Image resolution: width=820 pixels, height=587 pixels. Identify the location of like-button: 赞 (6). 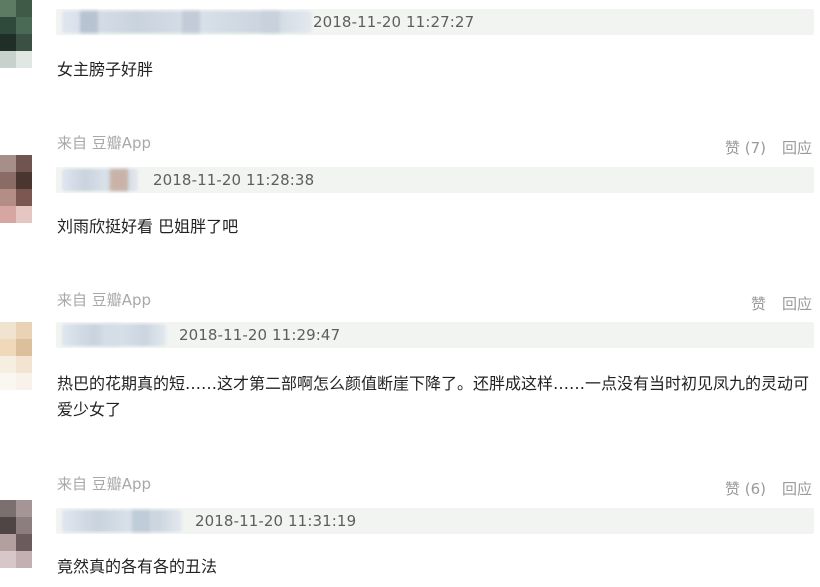
(745, 488).